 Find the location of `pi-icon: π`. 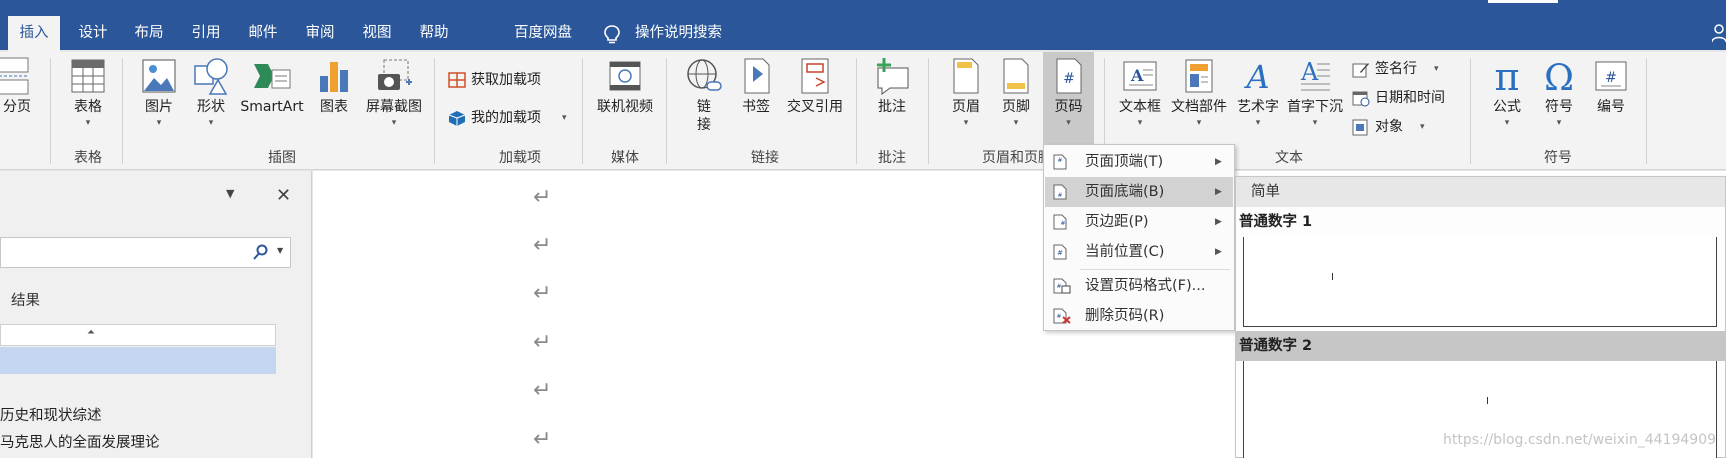

pi-icon: π is located at coordinates (1507, 76).